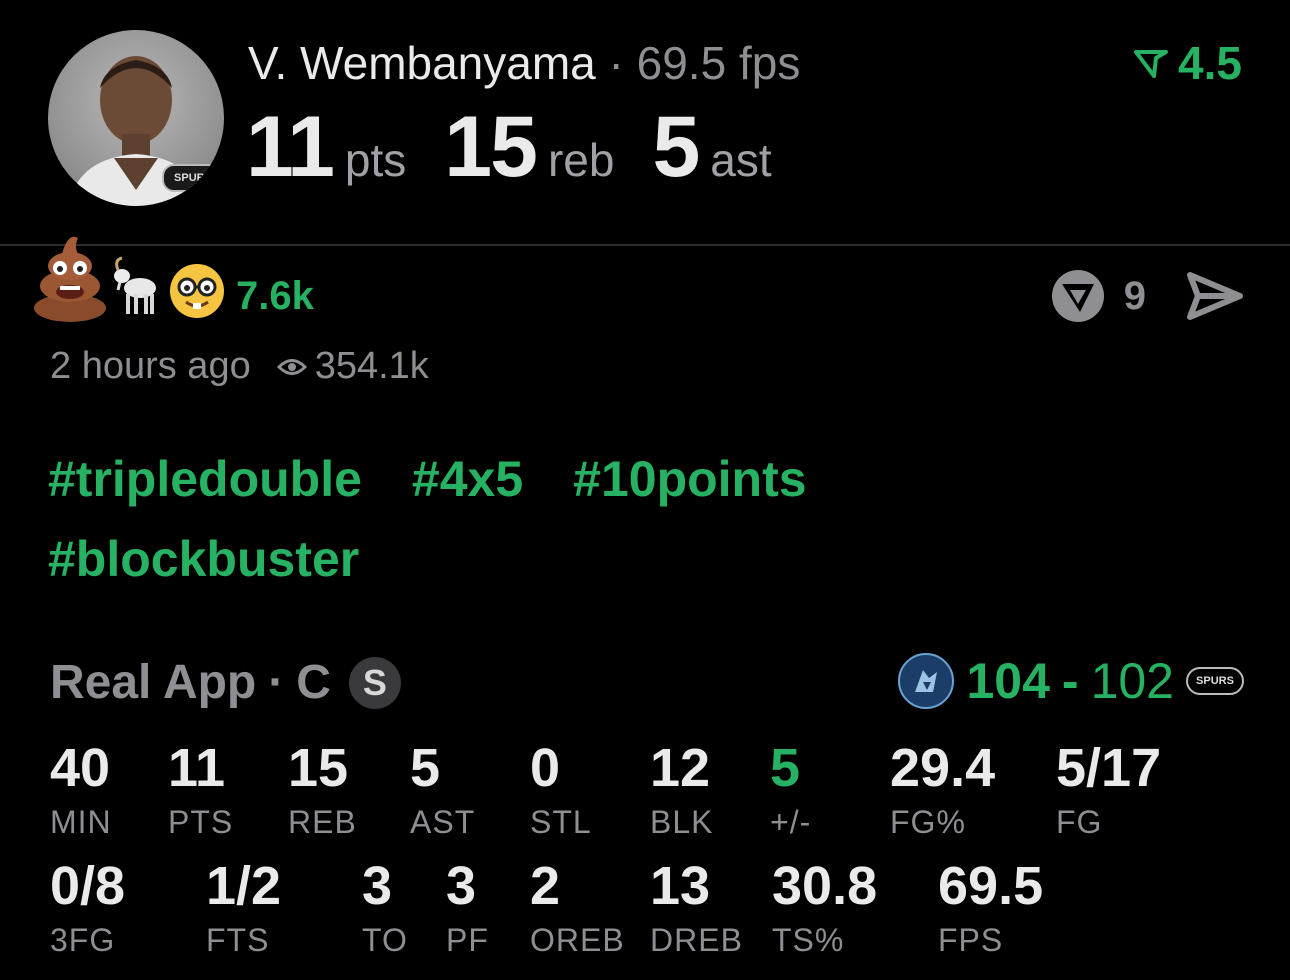  I want to click on points-unit: pts, so click(375, 160).